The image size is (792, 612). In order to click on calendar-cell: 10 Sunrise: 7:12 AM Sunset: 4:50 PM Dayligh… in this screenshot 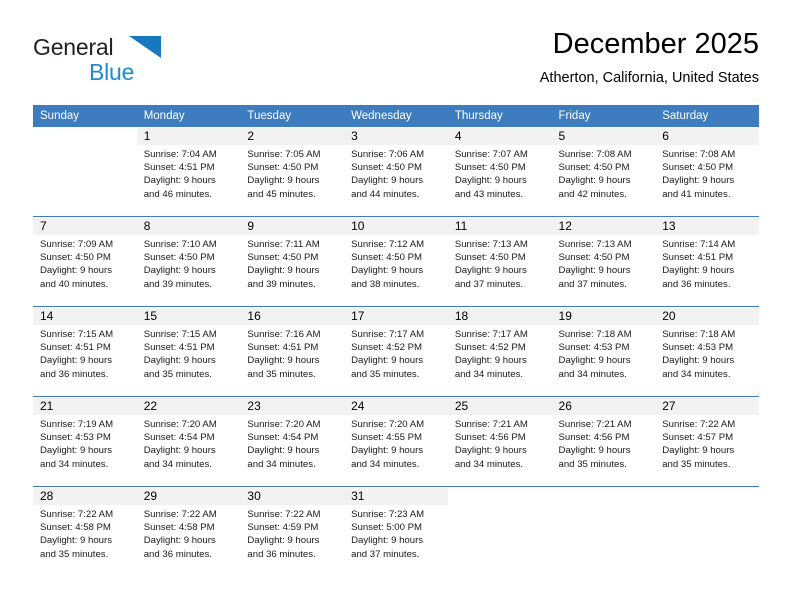, I will do `click(396, 261)`.